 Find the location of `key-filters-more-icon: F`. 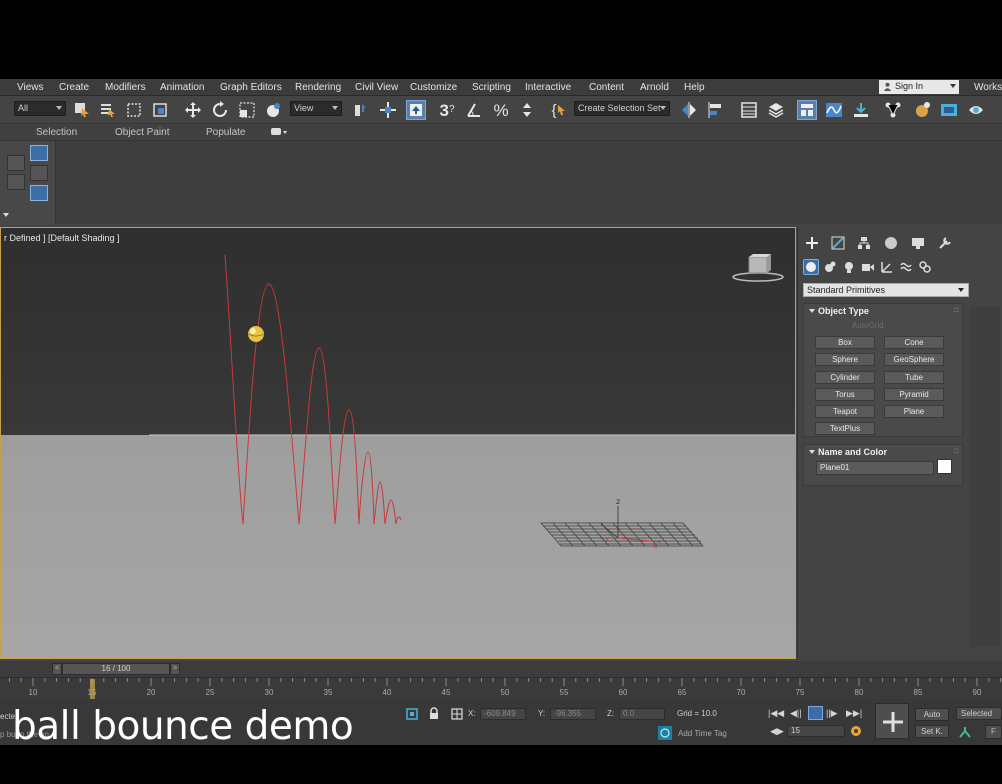

key-filters-more-icon: F is located at coordinates (993, 732).